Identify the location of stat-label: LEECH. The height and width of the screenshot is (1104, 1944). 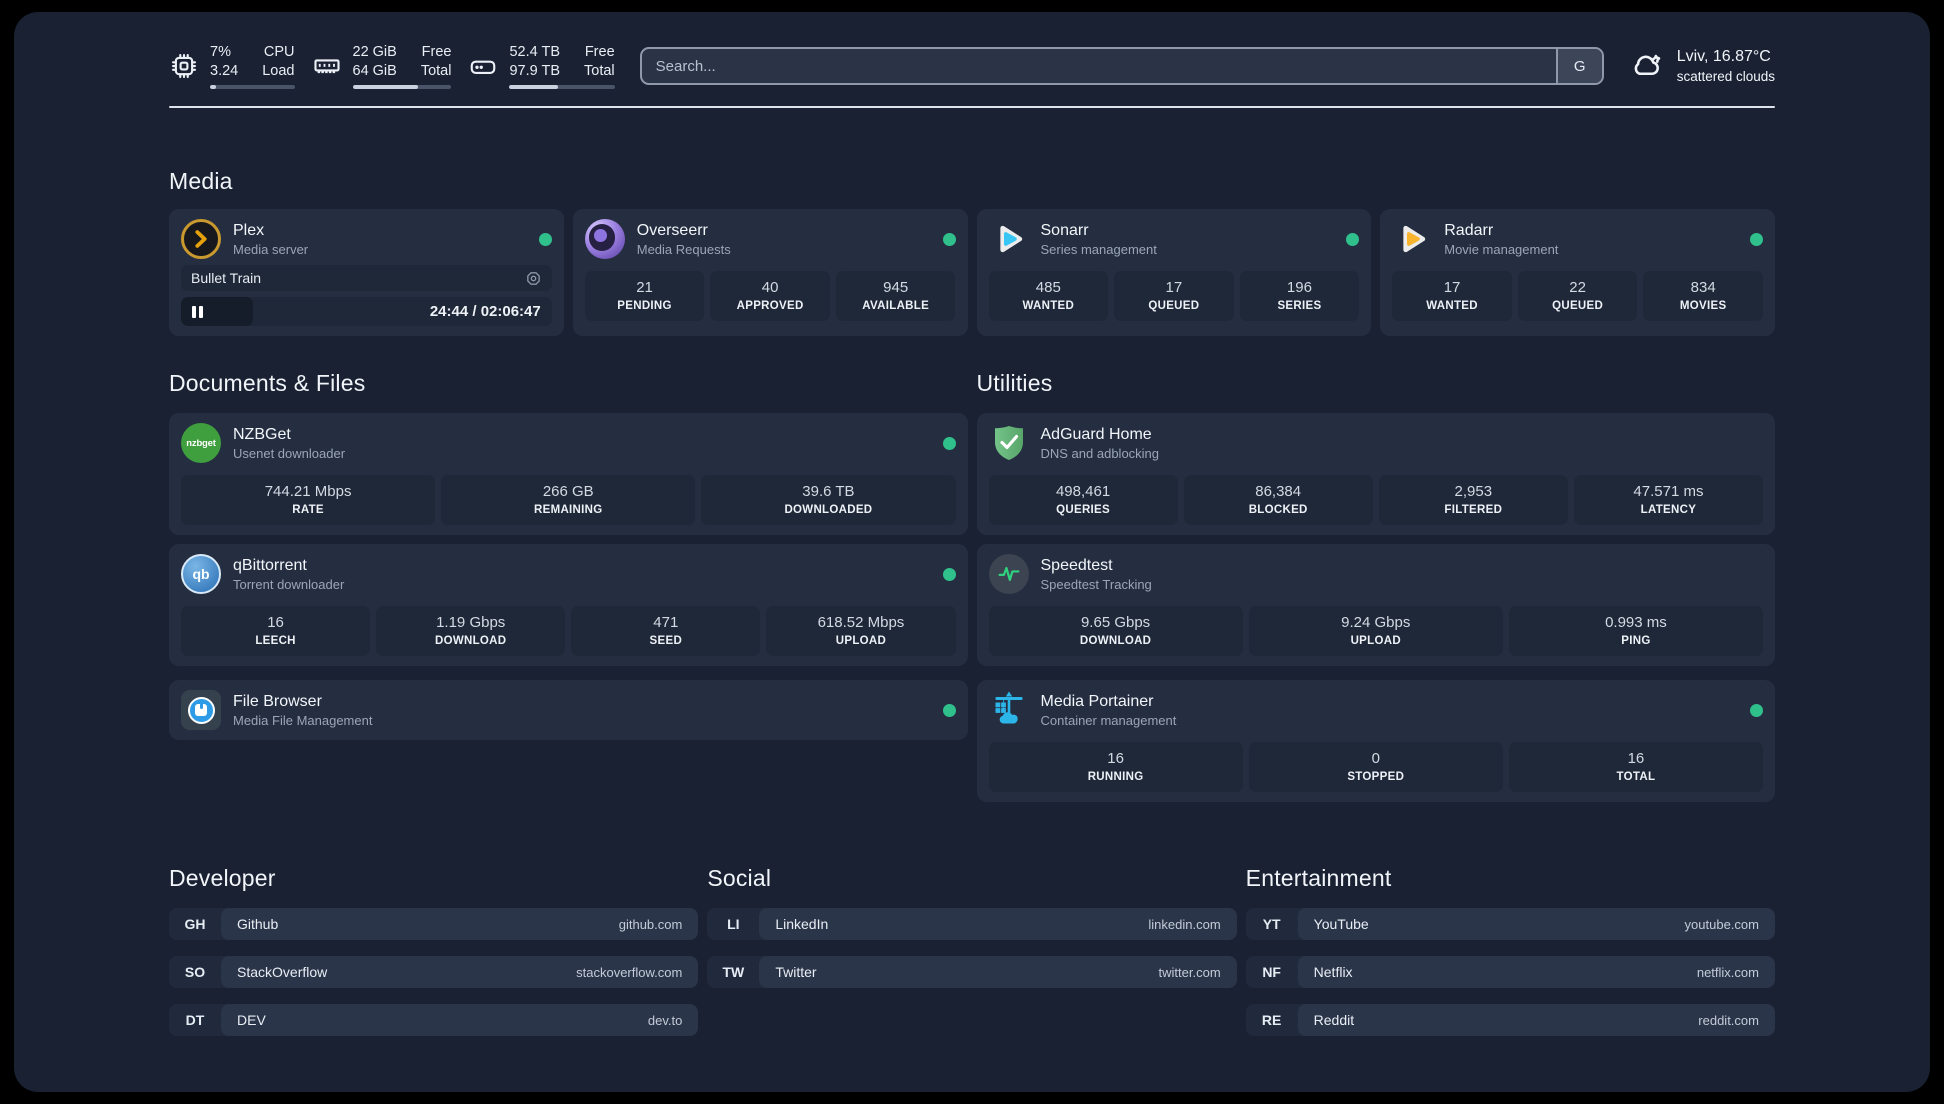
(275, 641).